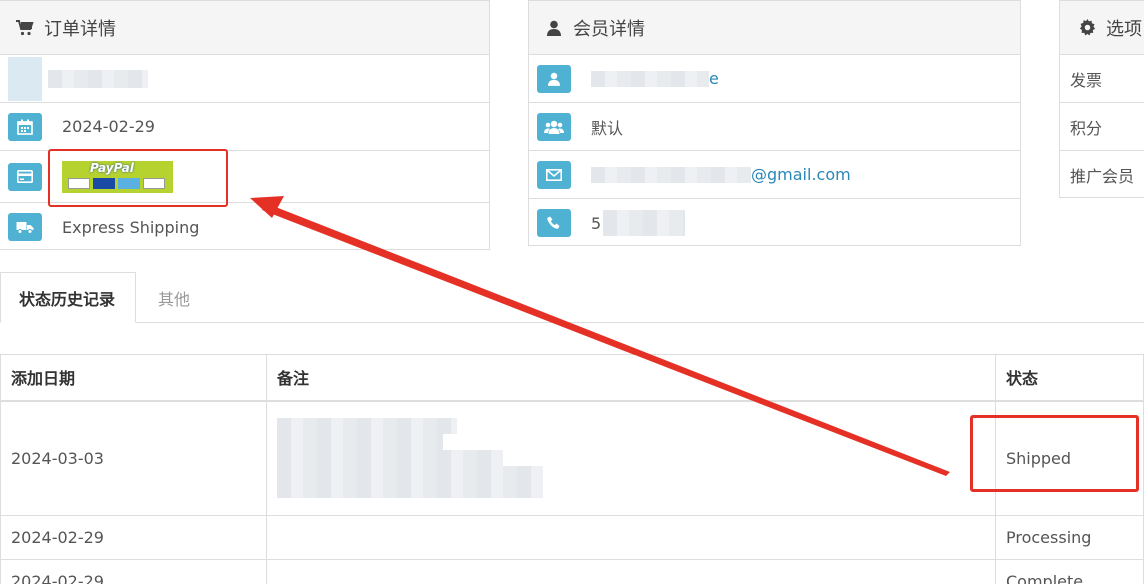 The height and width of the screenshot is (584, 1144). I want to click on table-header-row: 添加日期 备注 状态, so click(572, 378).